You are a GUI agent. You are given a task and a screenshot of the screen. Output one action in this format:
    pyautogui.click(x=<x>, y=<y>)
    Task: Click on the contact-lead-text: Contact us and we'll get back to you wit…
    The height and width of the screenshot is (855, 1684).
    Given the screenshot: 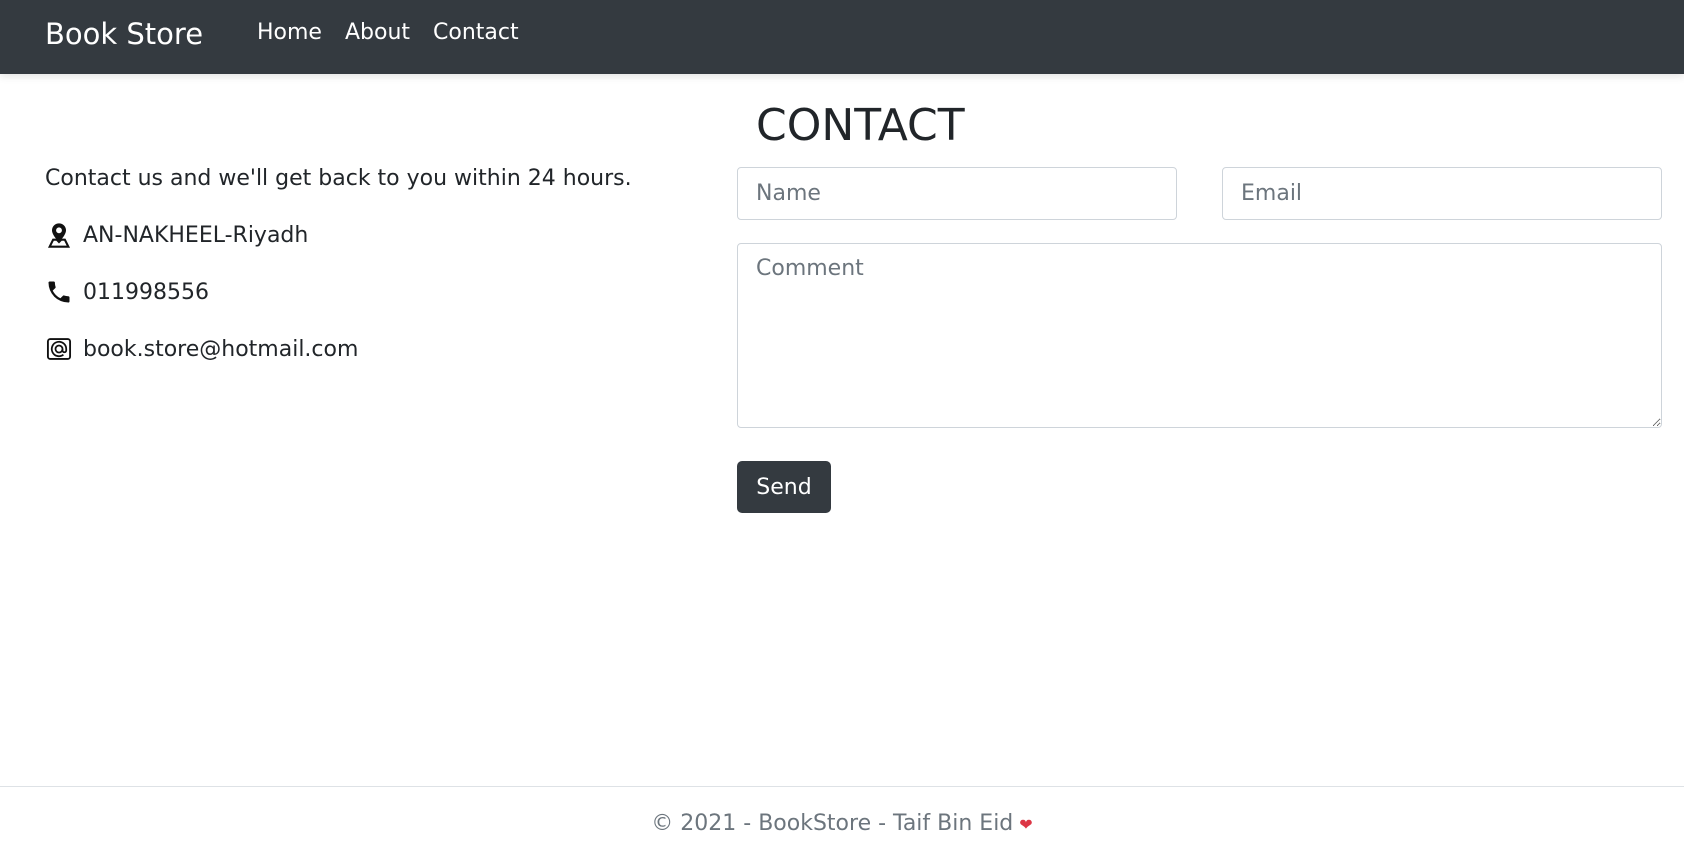 What is the action you would take?
    pyautogui.click(x=338, y=178)
    